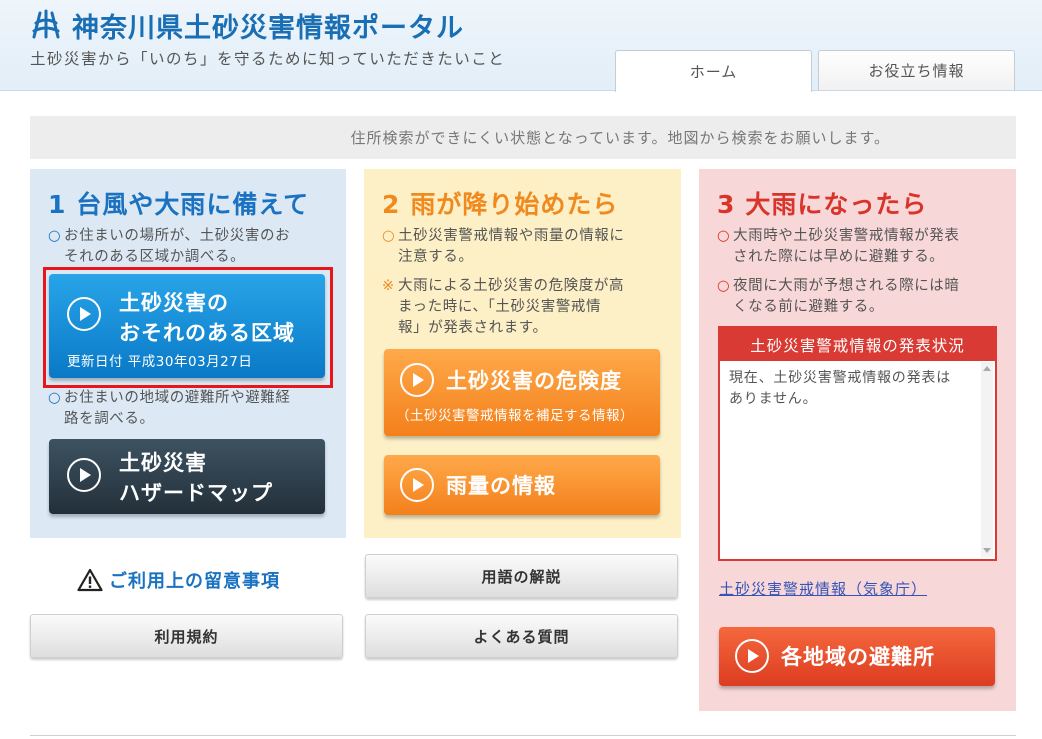  I want to click on terms-of-use-button: 利用規約, so click(186, 636).